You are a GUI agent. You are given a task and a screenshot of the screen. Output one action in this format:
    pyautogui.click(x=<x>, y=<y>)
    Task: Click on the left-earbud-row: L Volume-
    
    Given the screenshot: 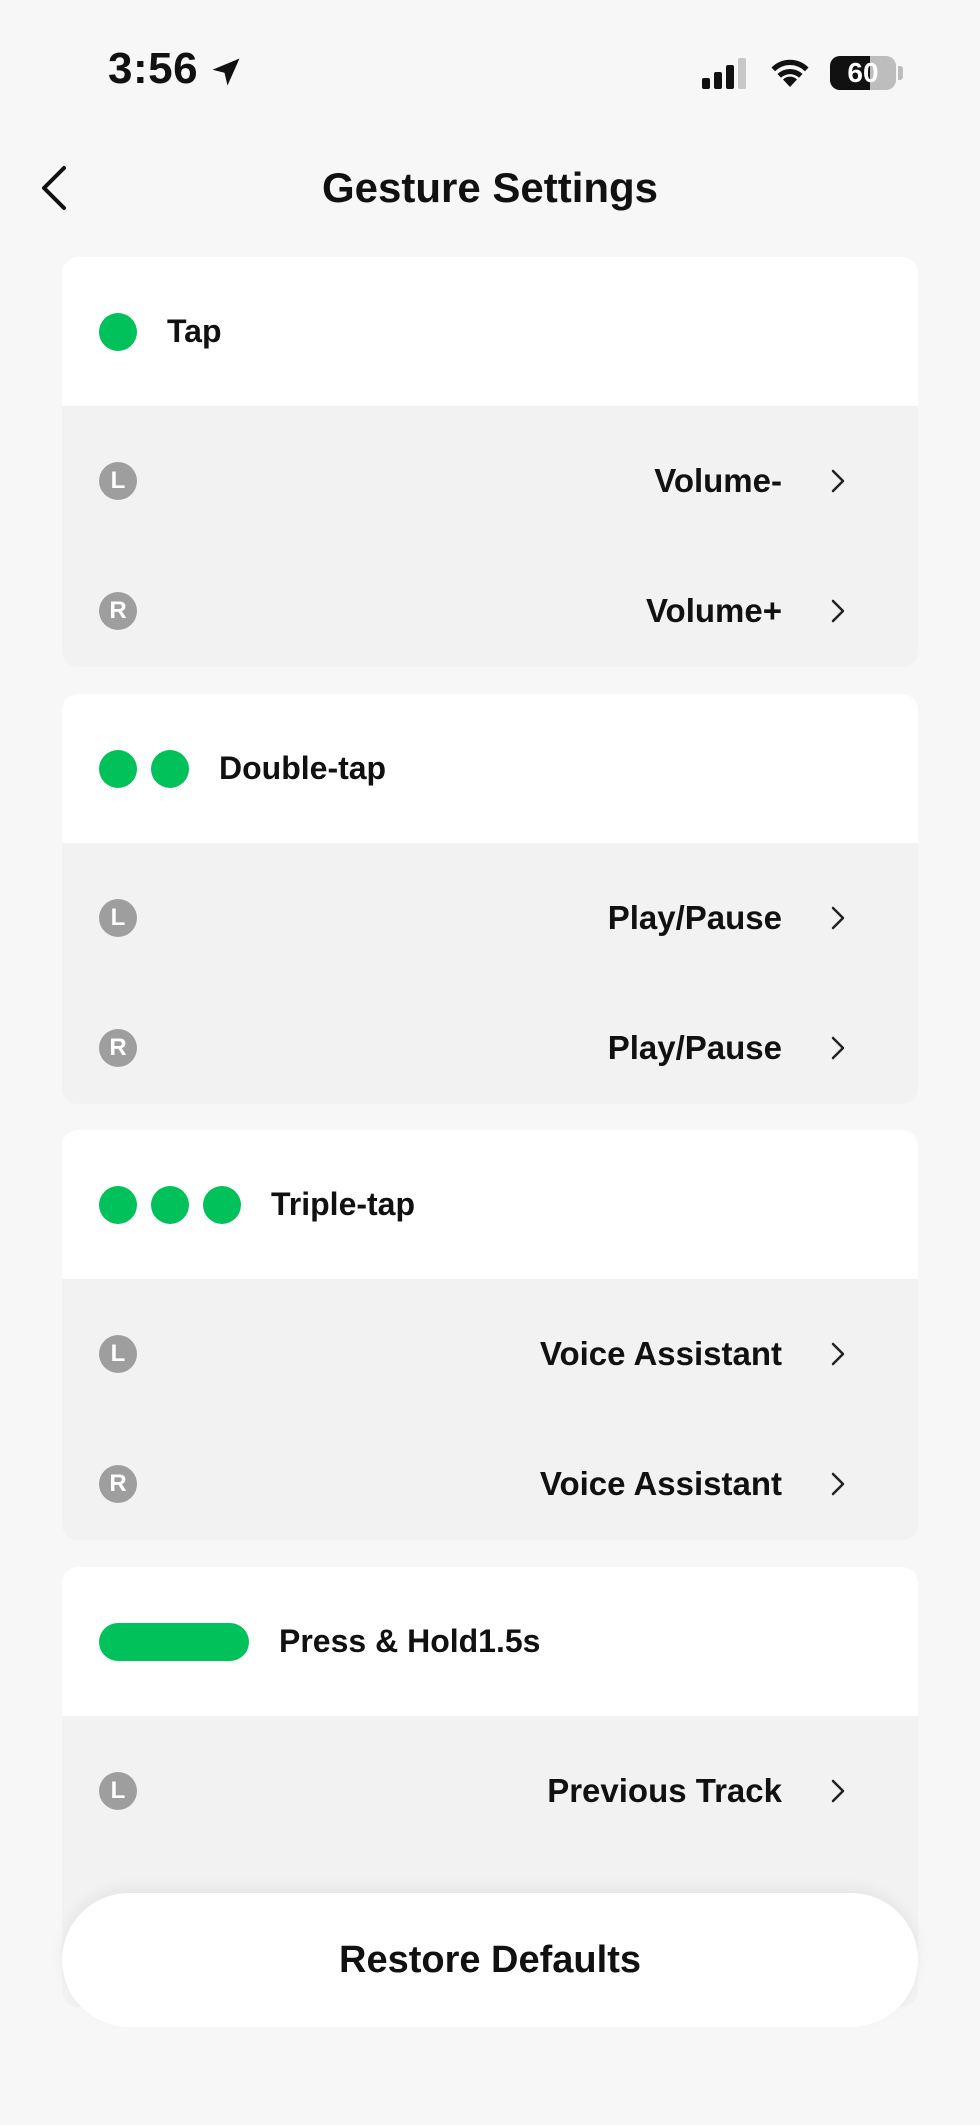 What is the action you would take?
    pyautogui.click(x=490, y=481)
    